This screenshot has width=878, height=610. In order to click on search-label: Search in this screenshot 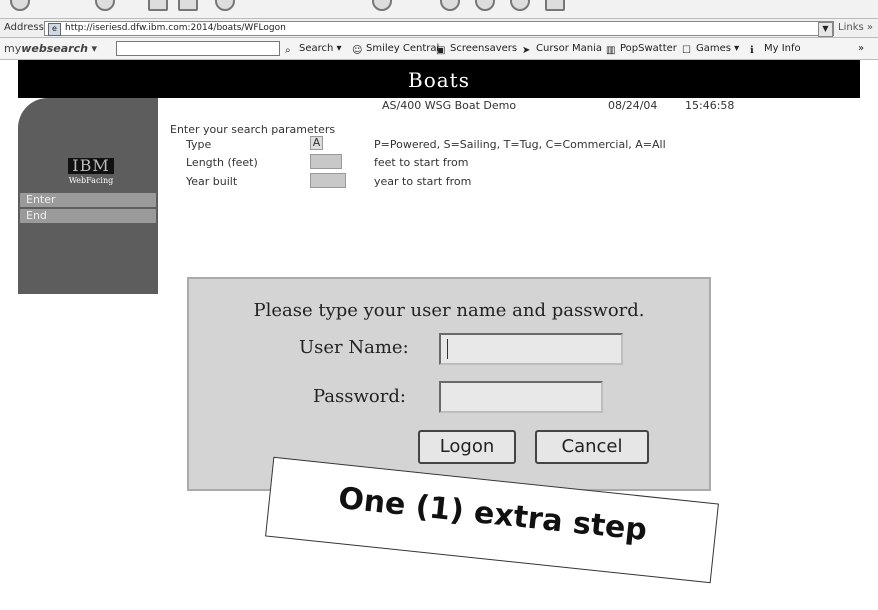, I will do `click(316, 48)`.